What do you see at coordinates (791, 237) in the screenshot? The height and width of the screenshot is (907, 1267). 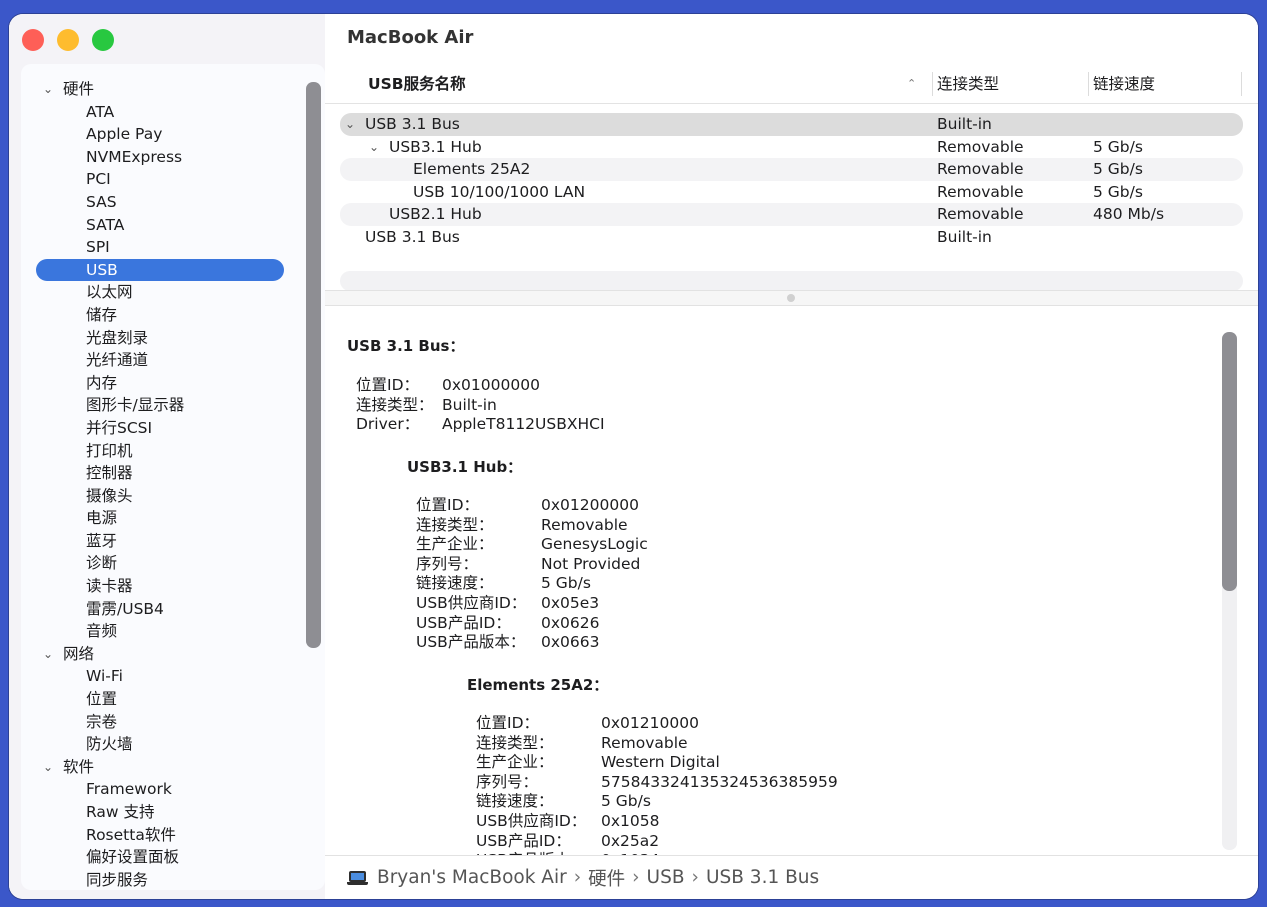 I see `table-row: USB 3.1 Bus Built-in` at bounding box center [791, 237].